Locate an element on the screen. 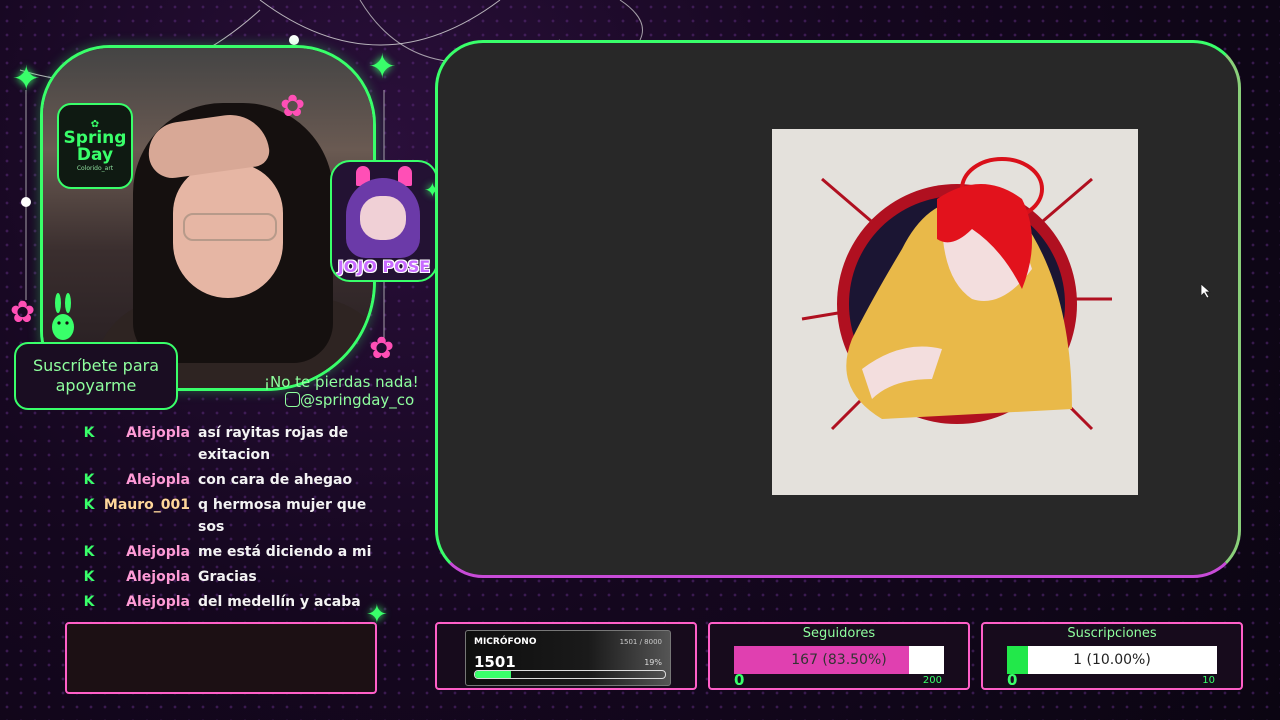 The width and height of the screenshot is (1280, 720). spring-day-logo: ✿ Spring Day Colorido_art is located at coordinates (95, 146).